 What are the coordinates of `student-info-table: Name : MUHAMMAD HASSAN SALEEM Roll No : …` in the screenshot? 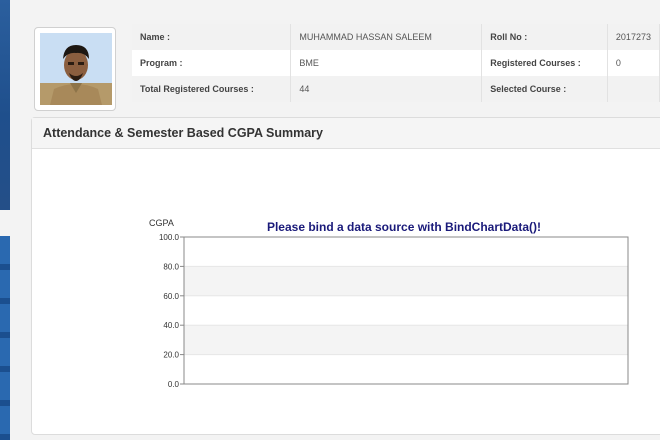 It's located at (396, 63).